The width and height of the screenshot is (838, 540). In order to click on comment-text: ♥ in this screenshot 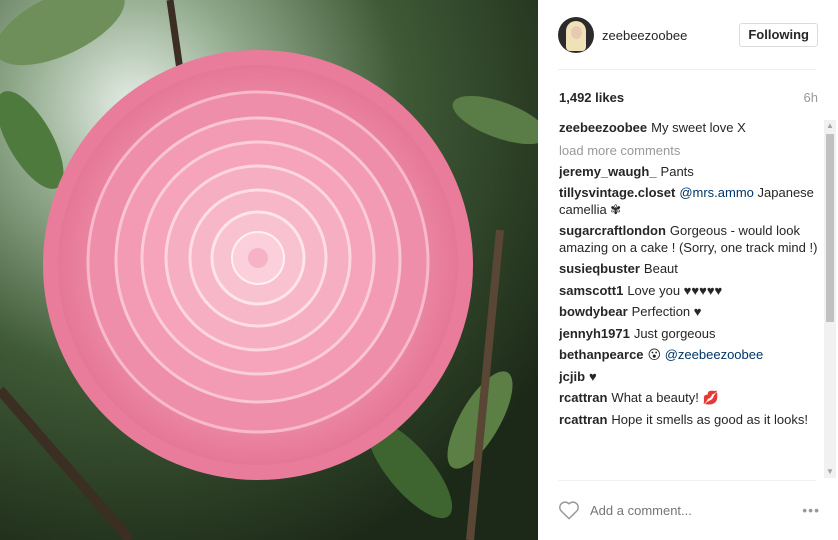, I will do `click(593, 376)`.